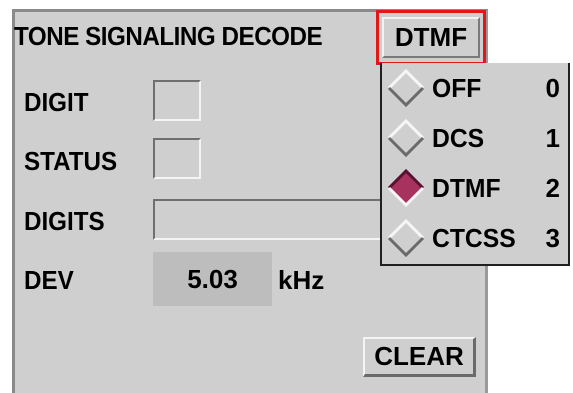  I want to click on menu-item-label: CTCSS, so click(474, 238).